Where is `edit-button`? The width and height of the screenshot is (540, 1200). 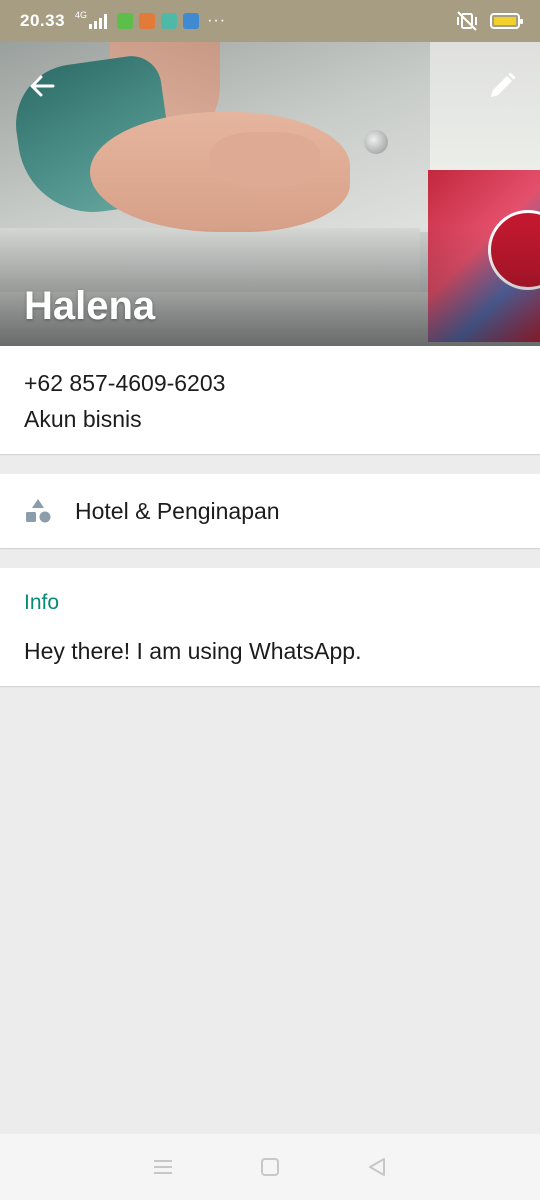
edit-button is located at coordinates (502, 86).